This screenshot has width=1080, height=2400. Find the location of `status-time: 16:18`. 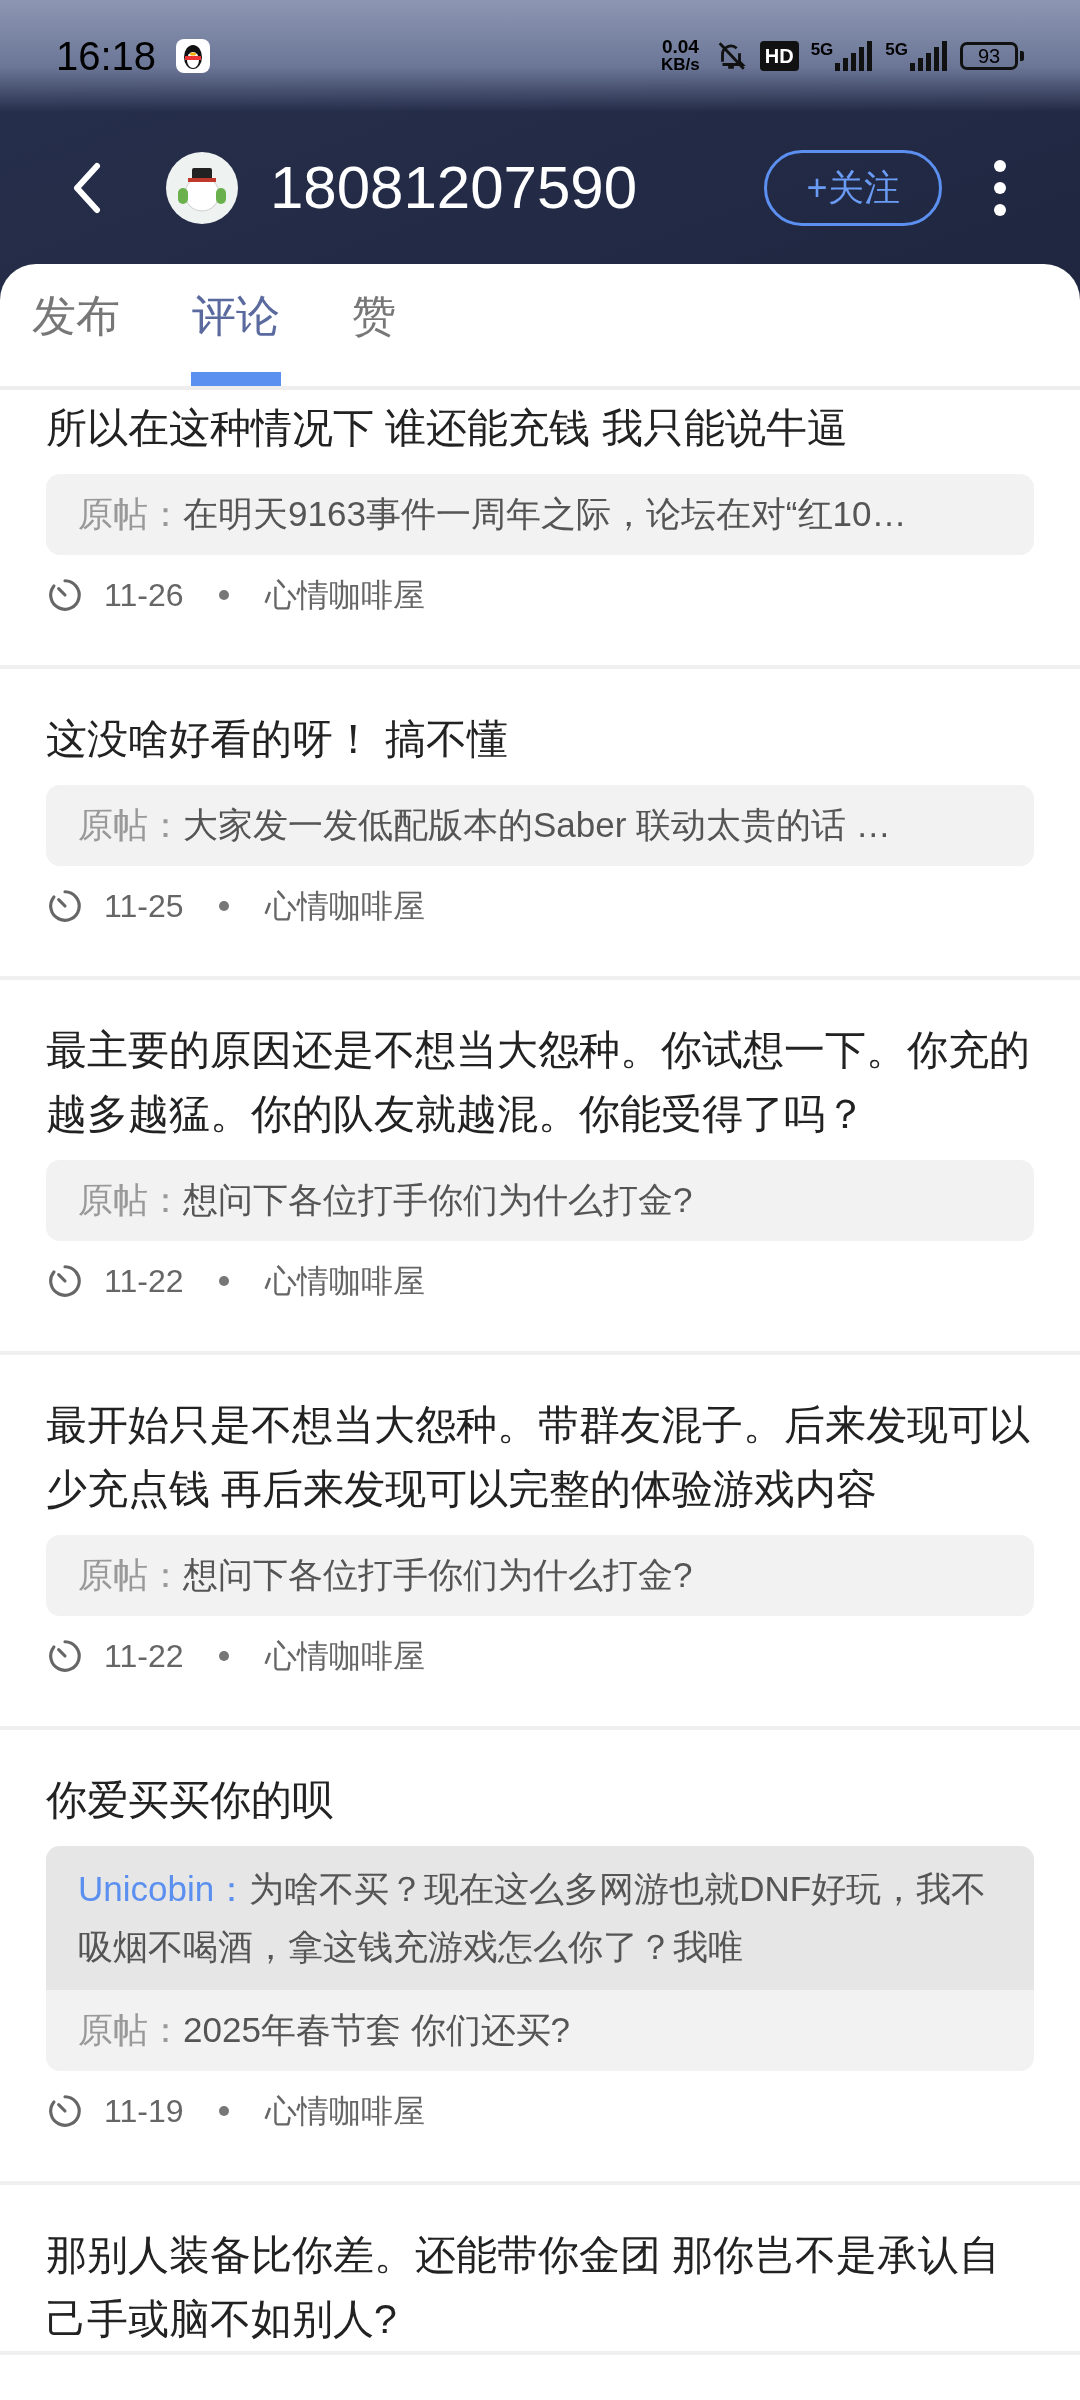

status-time: 16:18 is located at coordinates (106, 56).